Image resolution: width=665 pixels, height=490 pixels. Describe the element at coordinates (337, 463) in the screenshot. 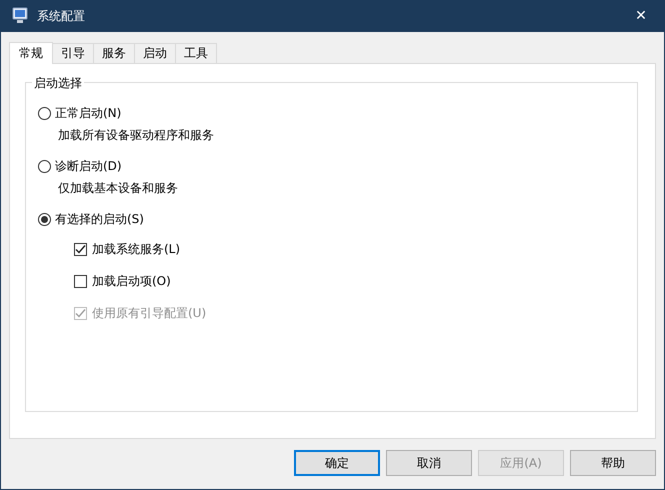

I see `dialog-button: 确定` at that location.